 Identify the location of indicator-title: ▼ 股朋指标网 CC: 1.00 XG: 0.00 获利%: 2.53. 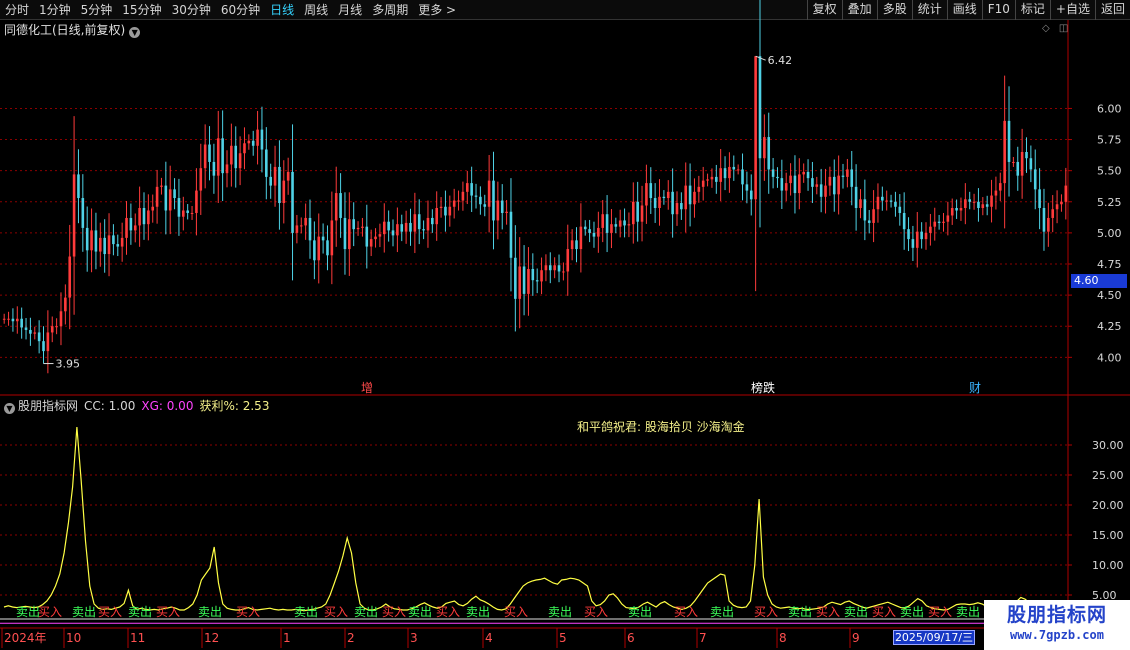
(139, 406).